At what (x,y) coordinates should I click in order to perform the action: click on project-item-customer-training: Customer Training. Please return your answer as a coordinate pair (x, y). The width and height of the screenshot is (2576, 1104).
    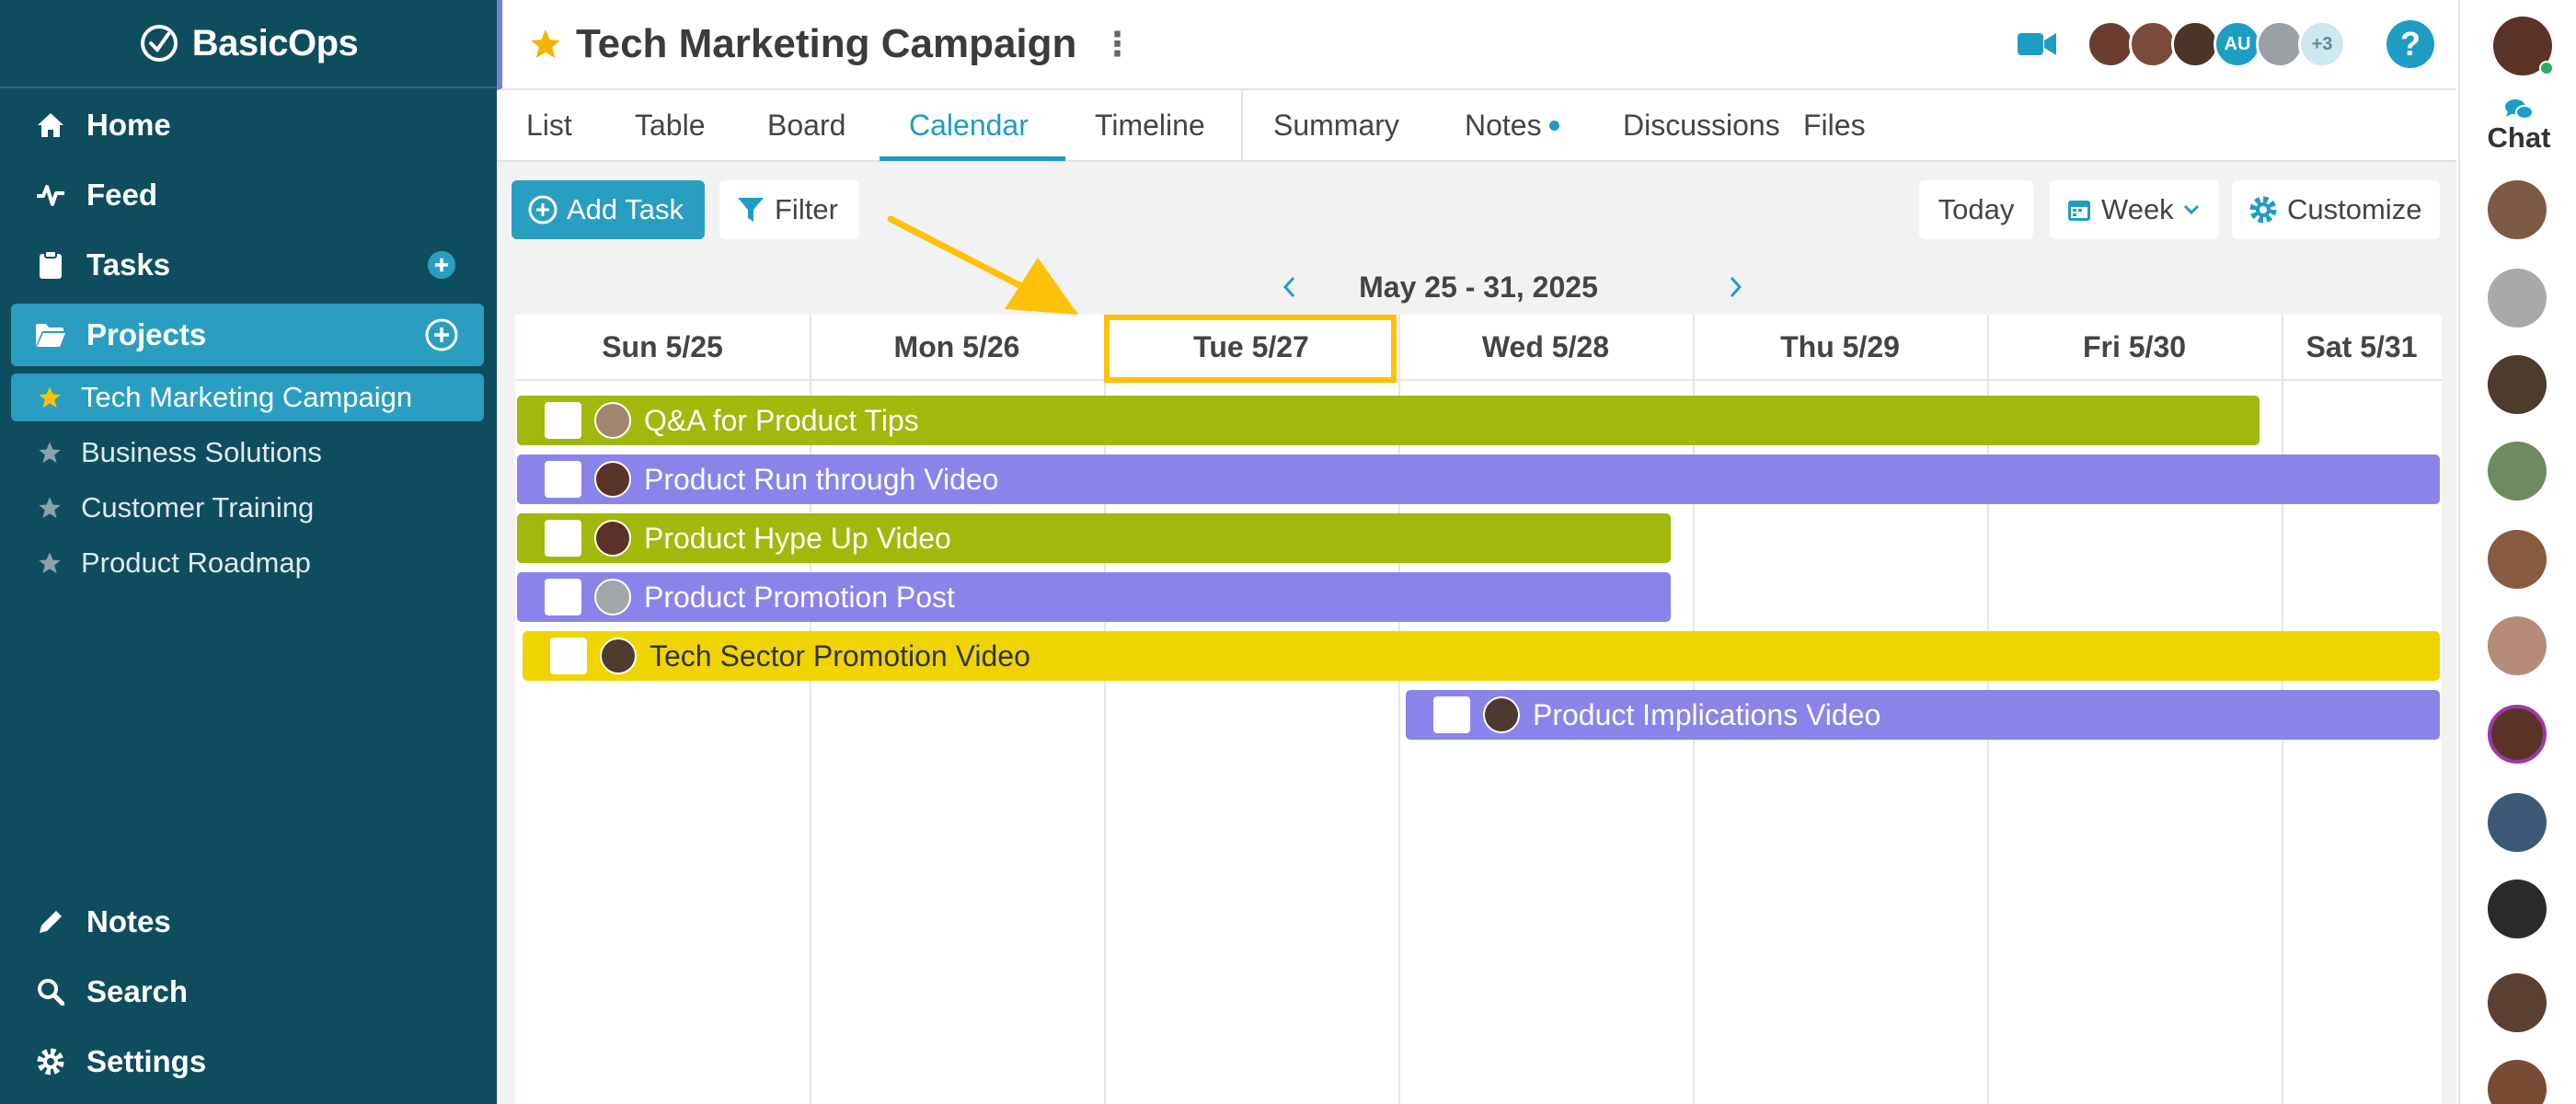
    Looking at the image, I should click on (247, 508).